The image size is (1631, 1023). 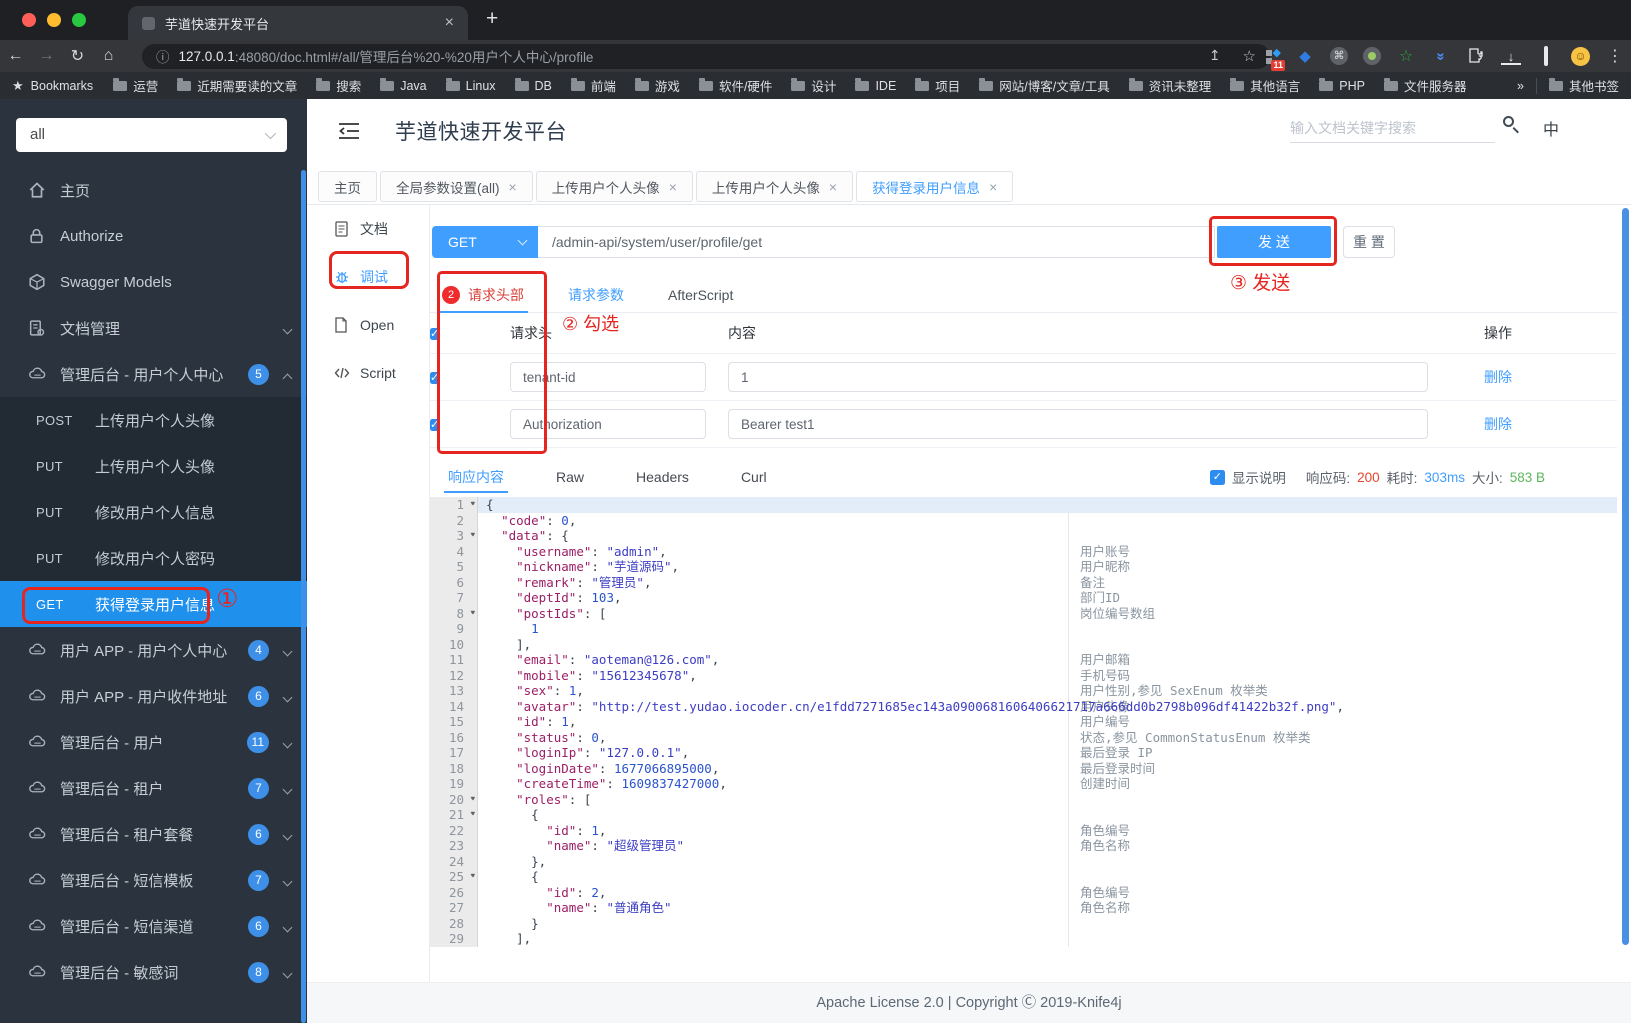 I want to click on browser-menu-icon, so click(x=1615, y=56).